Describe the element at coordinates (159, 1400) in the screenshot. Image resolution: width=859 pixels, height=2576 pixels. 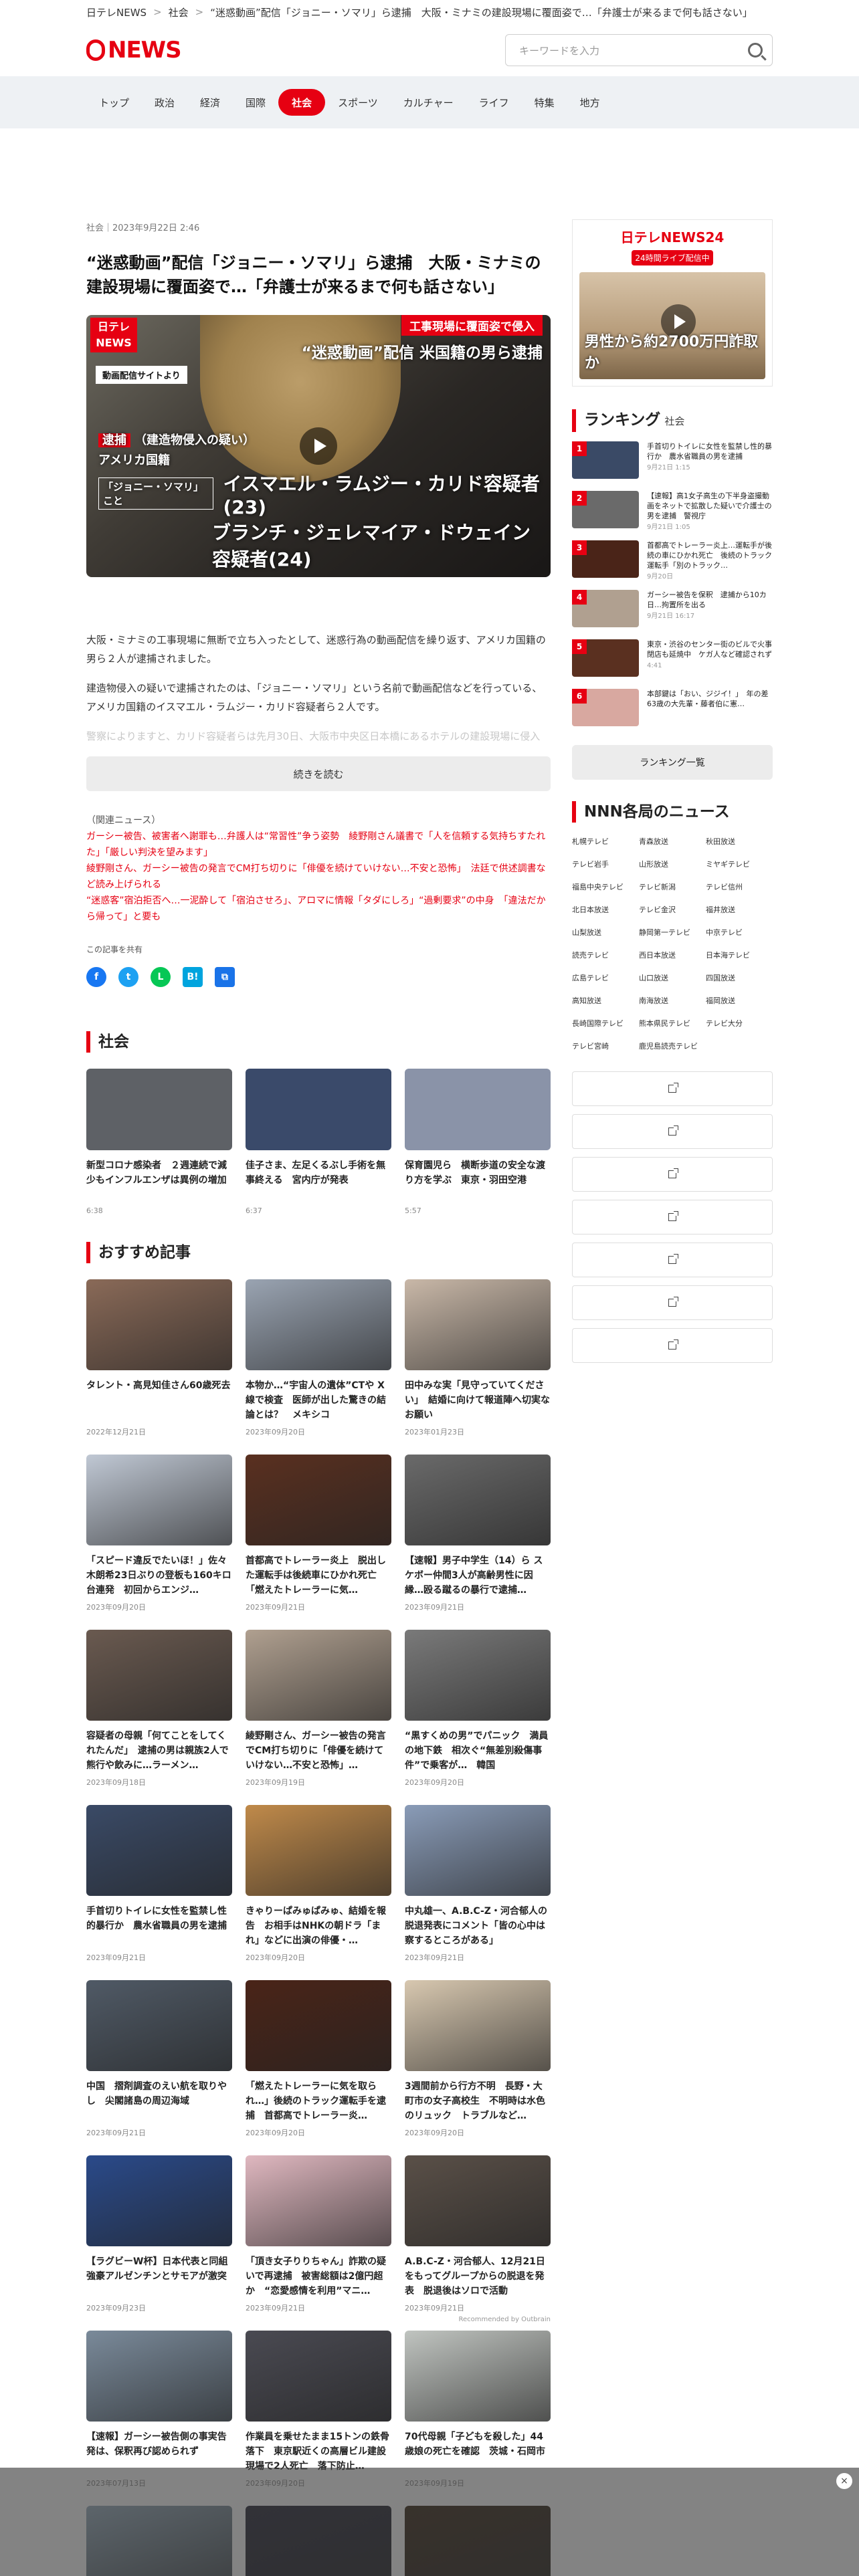
I see `recommended-title: タレント・高見知佳さん60歳死去` at that location.